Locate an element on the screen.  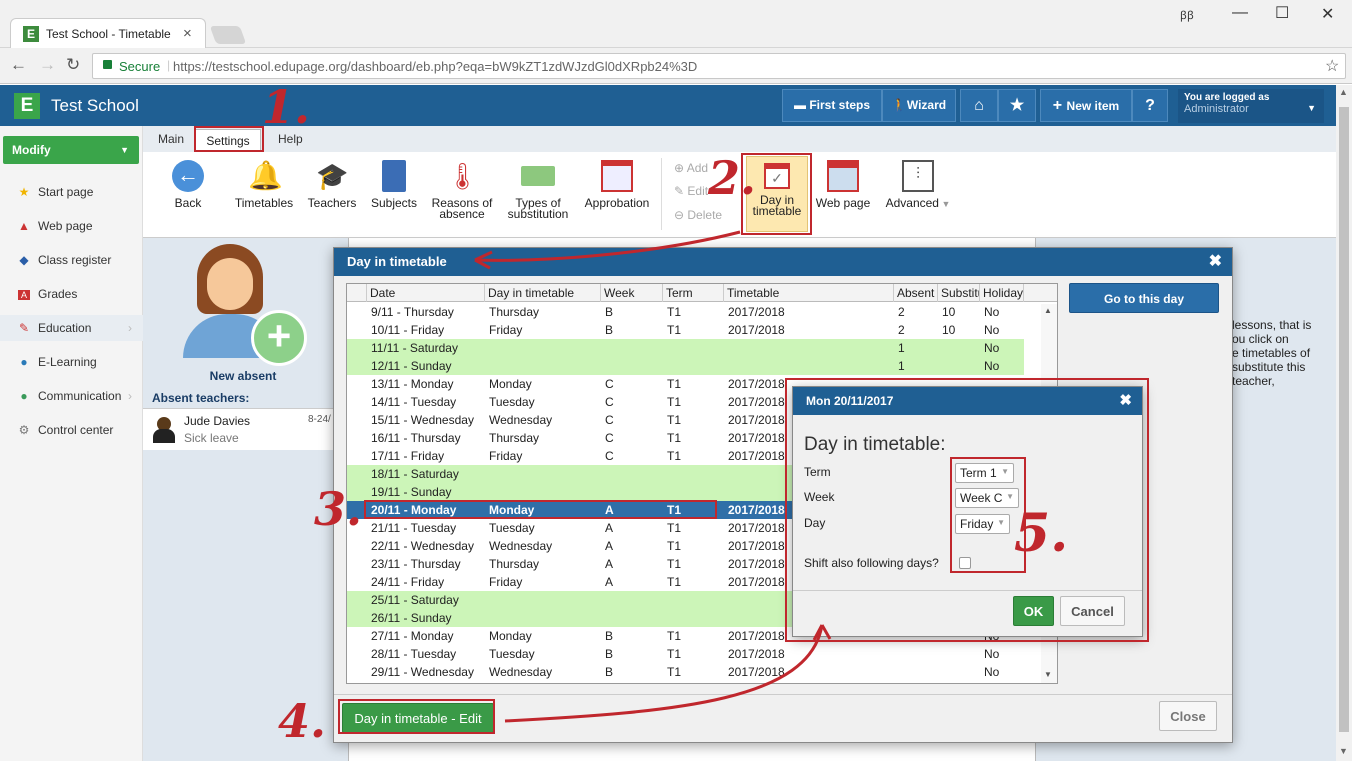
arrow-to-dialog is located at coordinates (607, 246).